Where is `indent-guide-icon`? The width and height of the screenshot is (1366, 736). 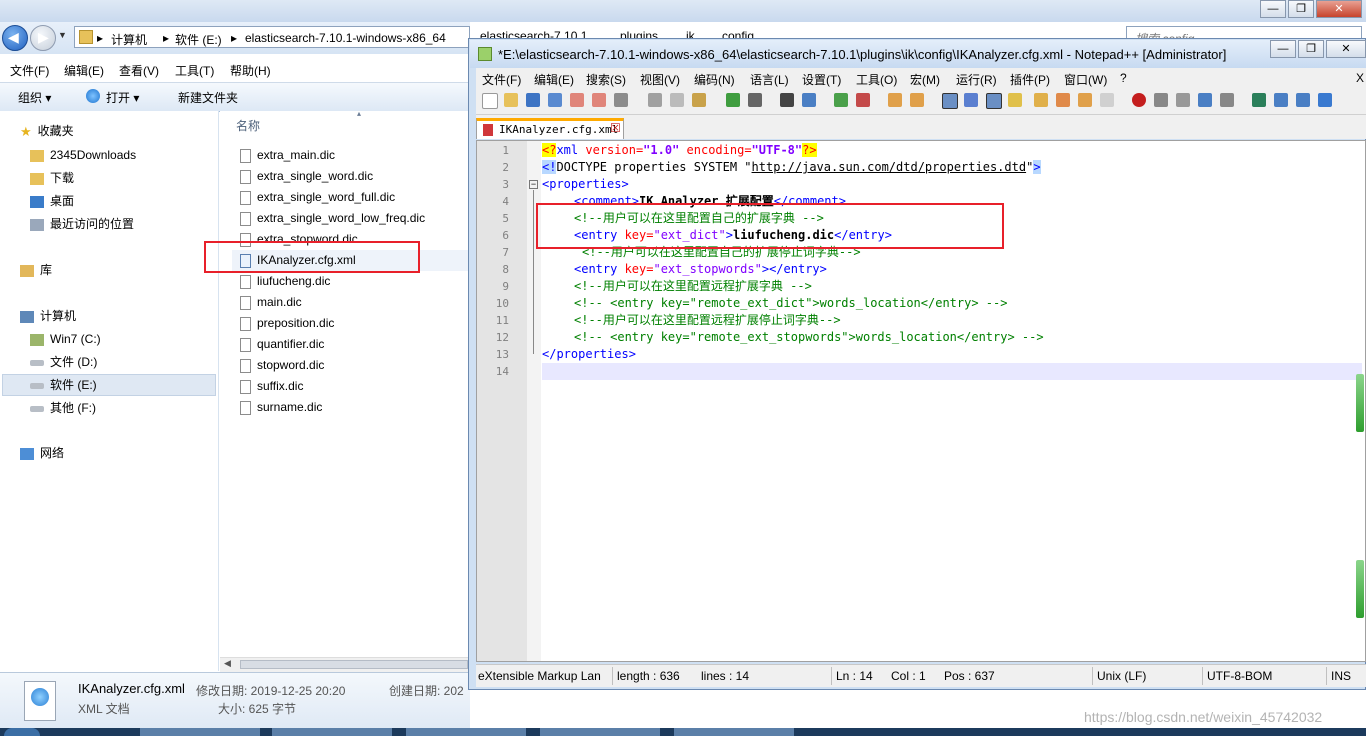
indent-guide-icon is located at coordinates (994, 101).